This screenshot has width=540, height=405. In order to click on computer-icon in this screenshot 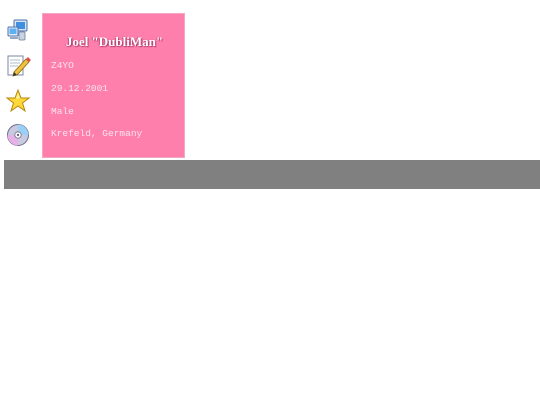, I will do `click(18, 30)`.